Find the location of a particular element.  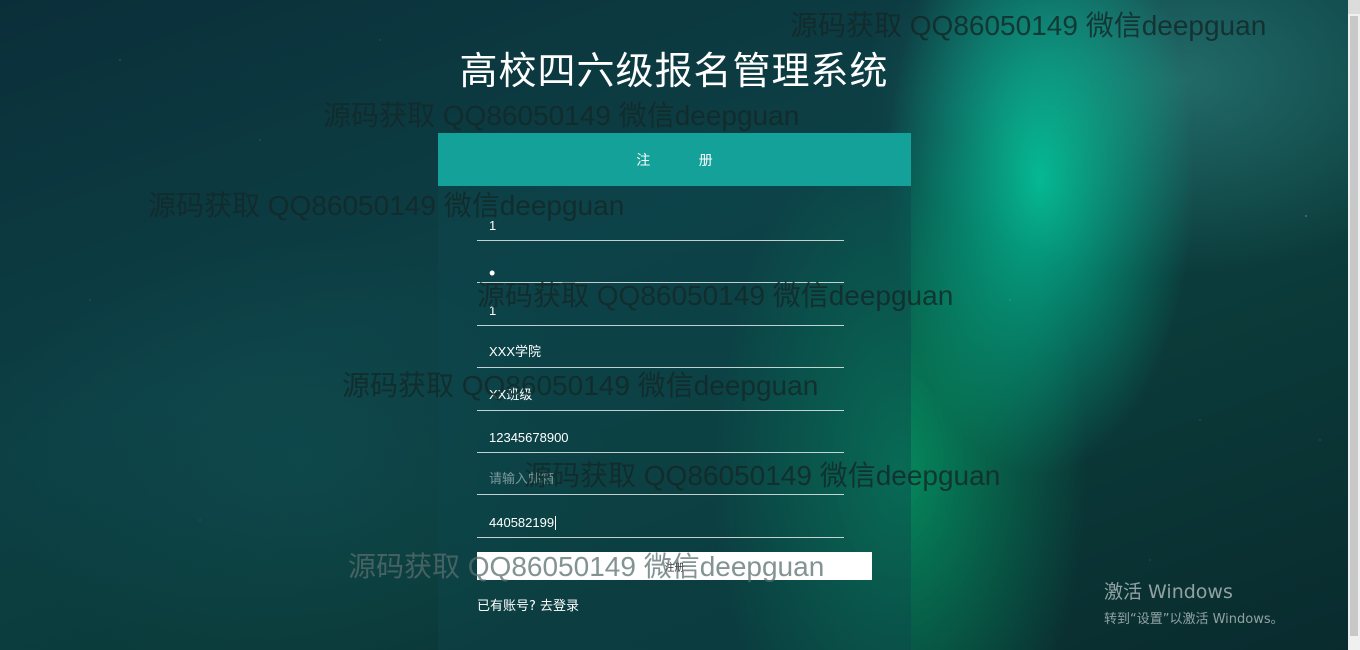

username-input: 1 is located at coordinates (660, 220).